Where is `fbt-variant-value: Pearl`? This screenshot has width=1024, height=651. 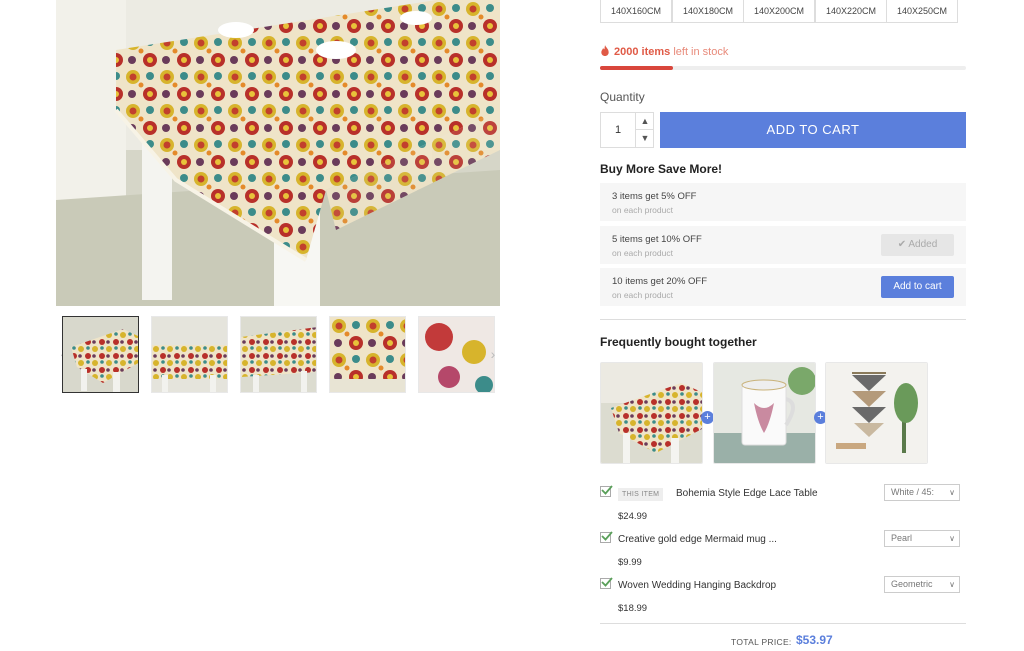 fbt-variant-value: Pearl is located at coordinates (902, 538).